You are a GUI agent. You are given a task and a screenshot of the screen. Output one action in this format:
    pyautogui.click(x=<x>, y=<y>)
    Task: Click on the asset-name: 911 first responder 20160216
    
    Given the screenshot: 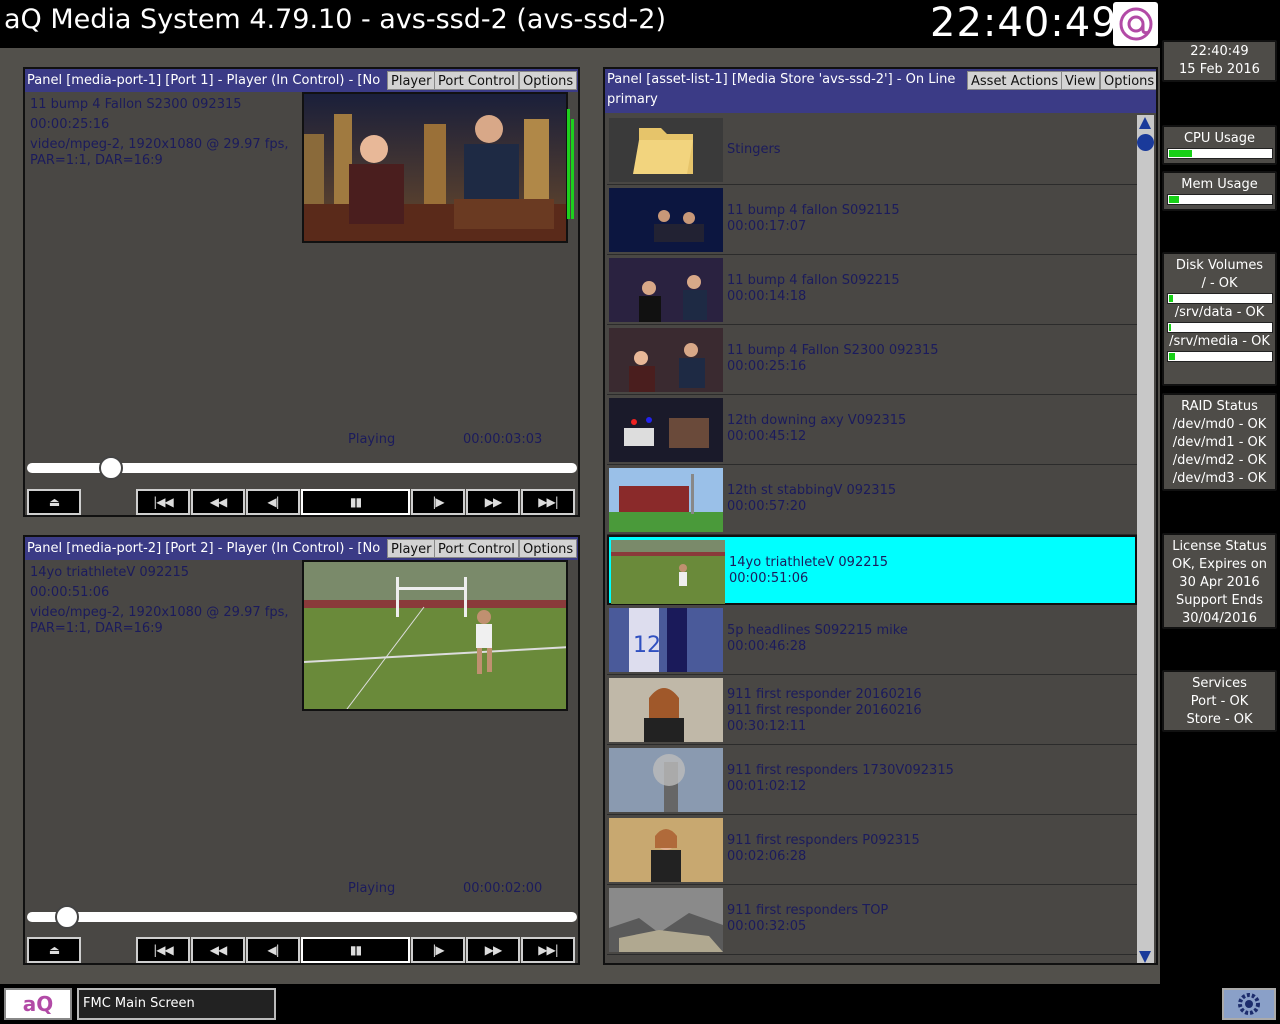 What is the action you would take?
    pyautogui.click(x=824, y=694)
    